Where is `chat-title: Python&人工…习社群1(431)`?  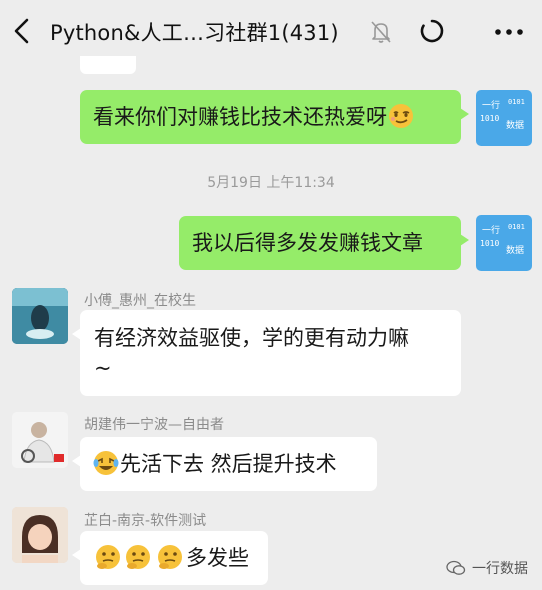
chat-title: Python&人工…习社群1(431) is located at coordinates (194, 33).